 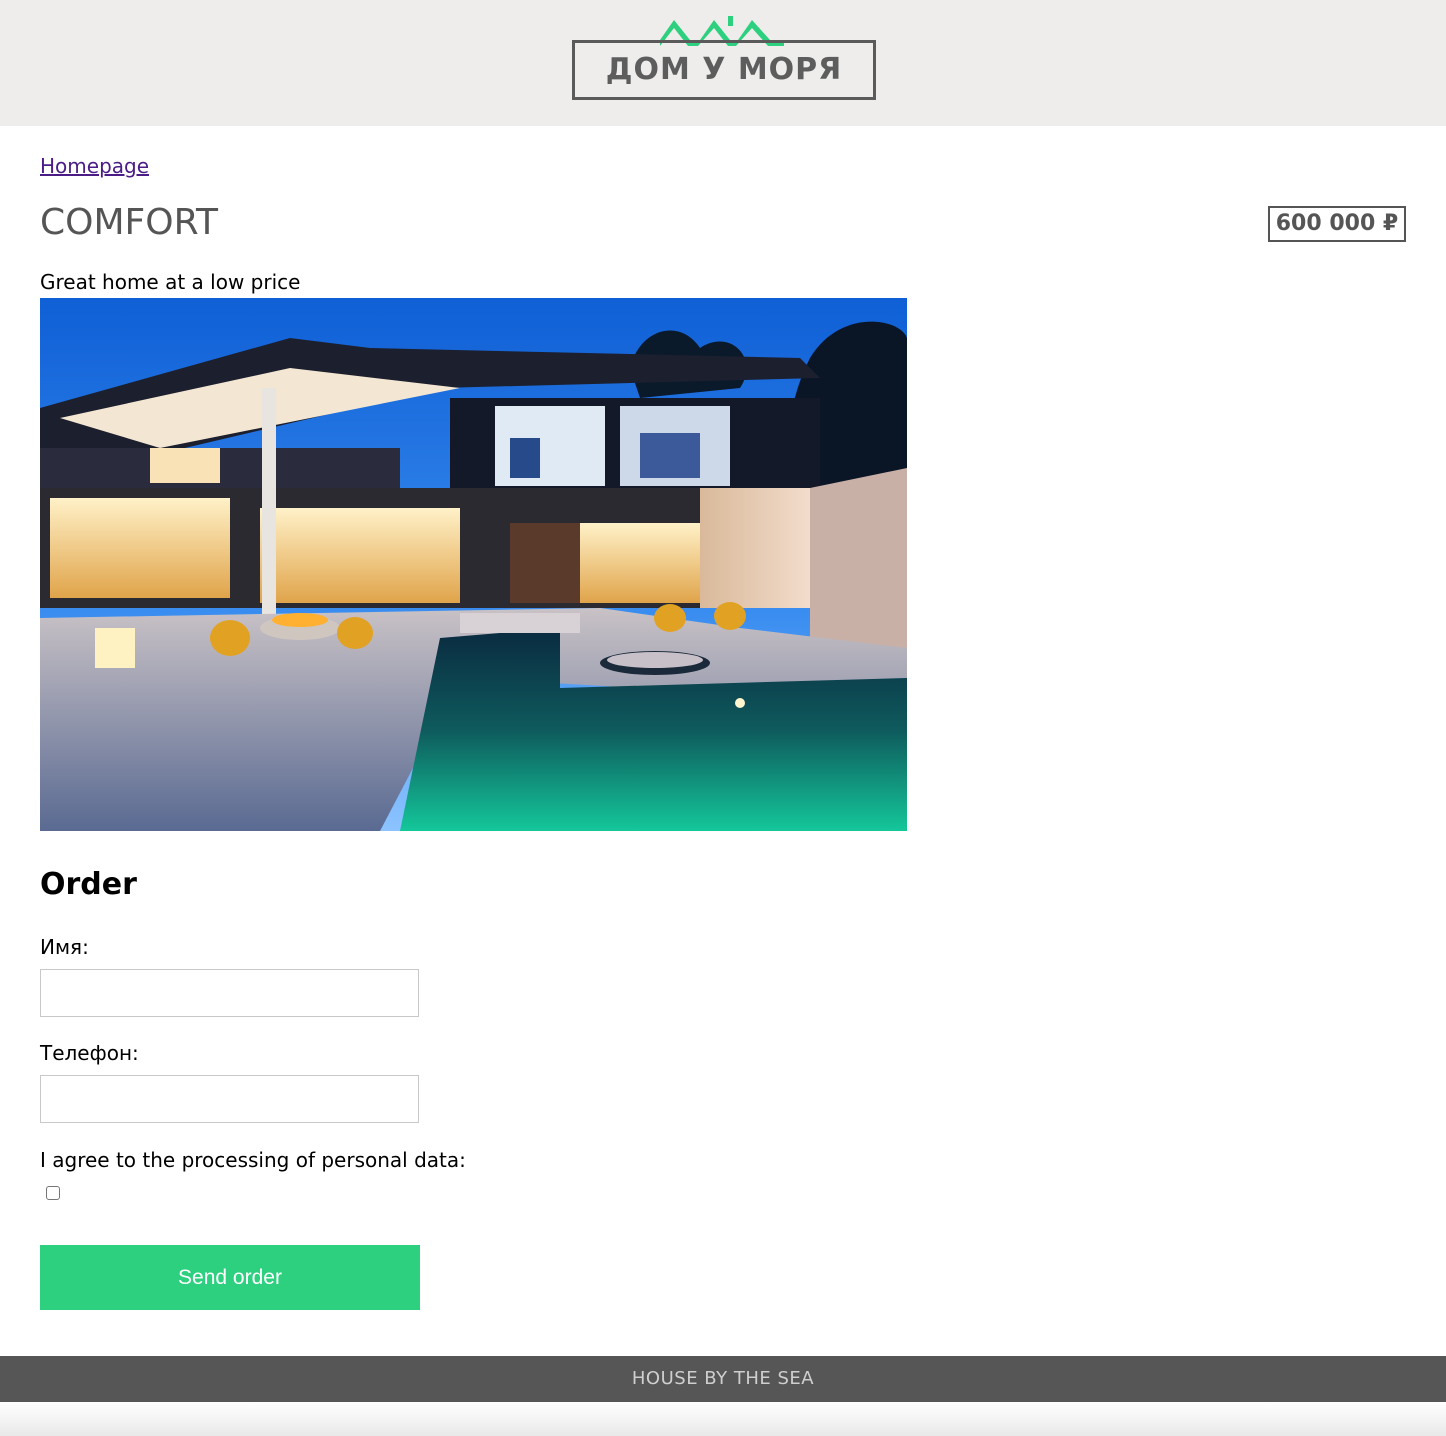 I want to click on phone-input, so click(x=229, y=1099).